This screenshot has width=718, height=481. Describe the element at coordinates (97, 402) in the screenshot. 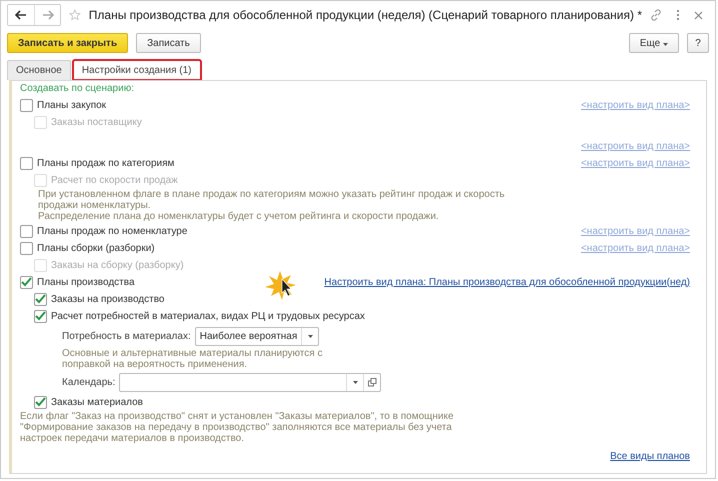

I see `checkbox-label: Заказы материалов` at that location.